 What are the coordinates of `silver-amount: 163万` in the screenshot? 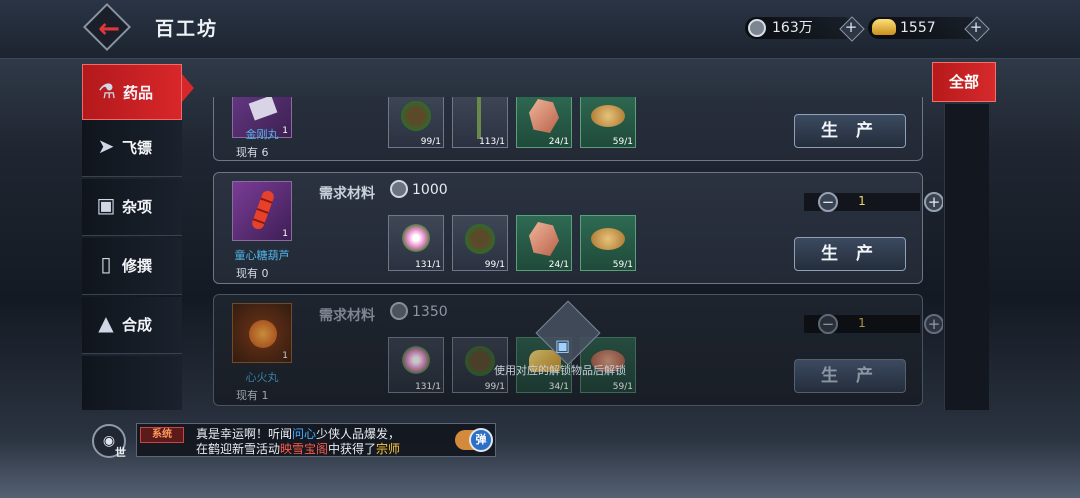 It's located at (792, 28).